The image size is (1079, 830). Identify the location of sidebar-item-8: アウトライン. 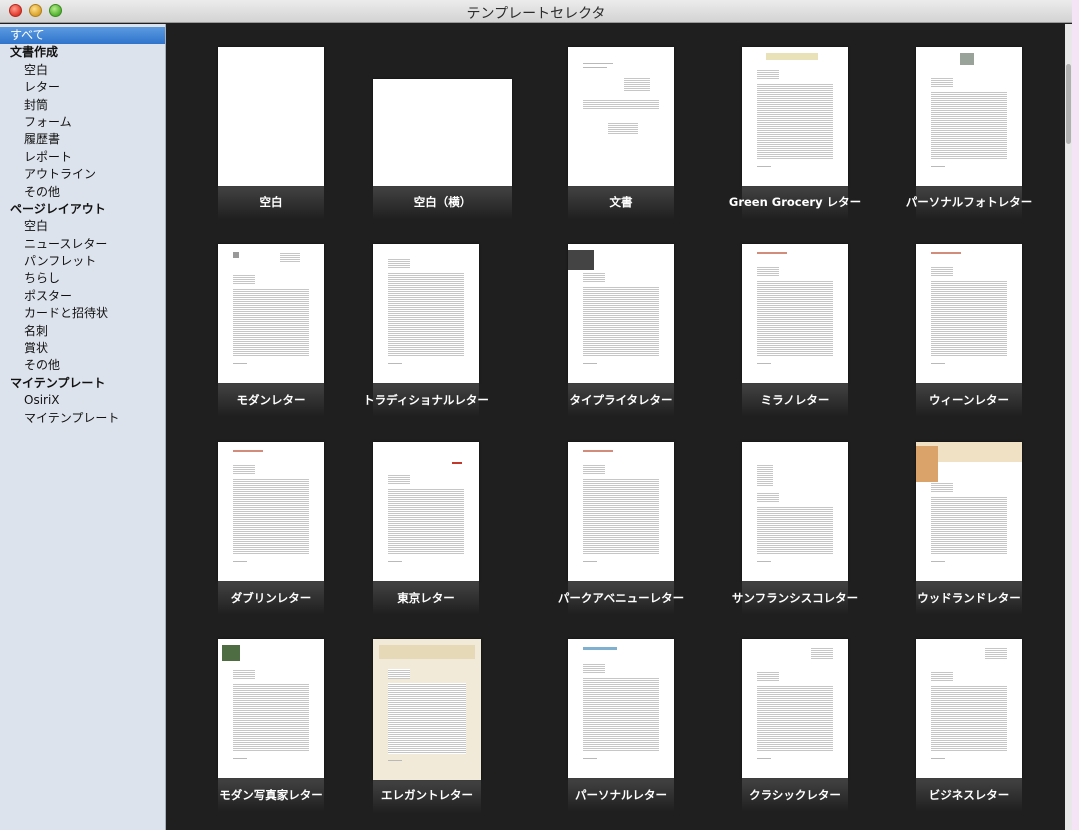
(82, 174).